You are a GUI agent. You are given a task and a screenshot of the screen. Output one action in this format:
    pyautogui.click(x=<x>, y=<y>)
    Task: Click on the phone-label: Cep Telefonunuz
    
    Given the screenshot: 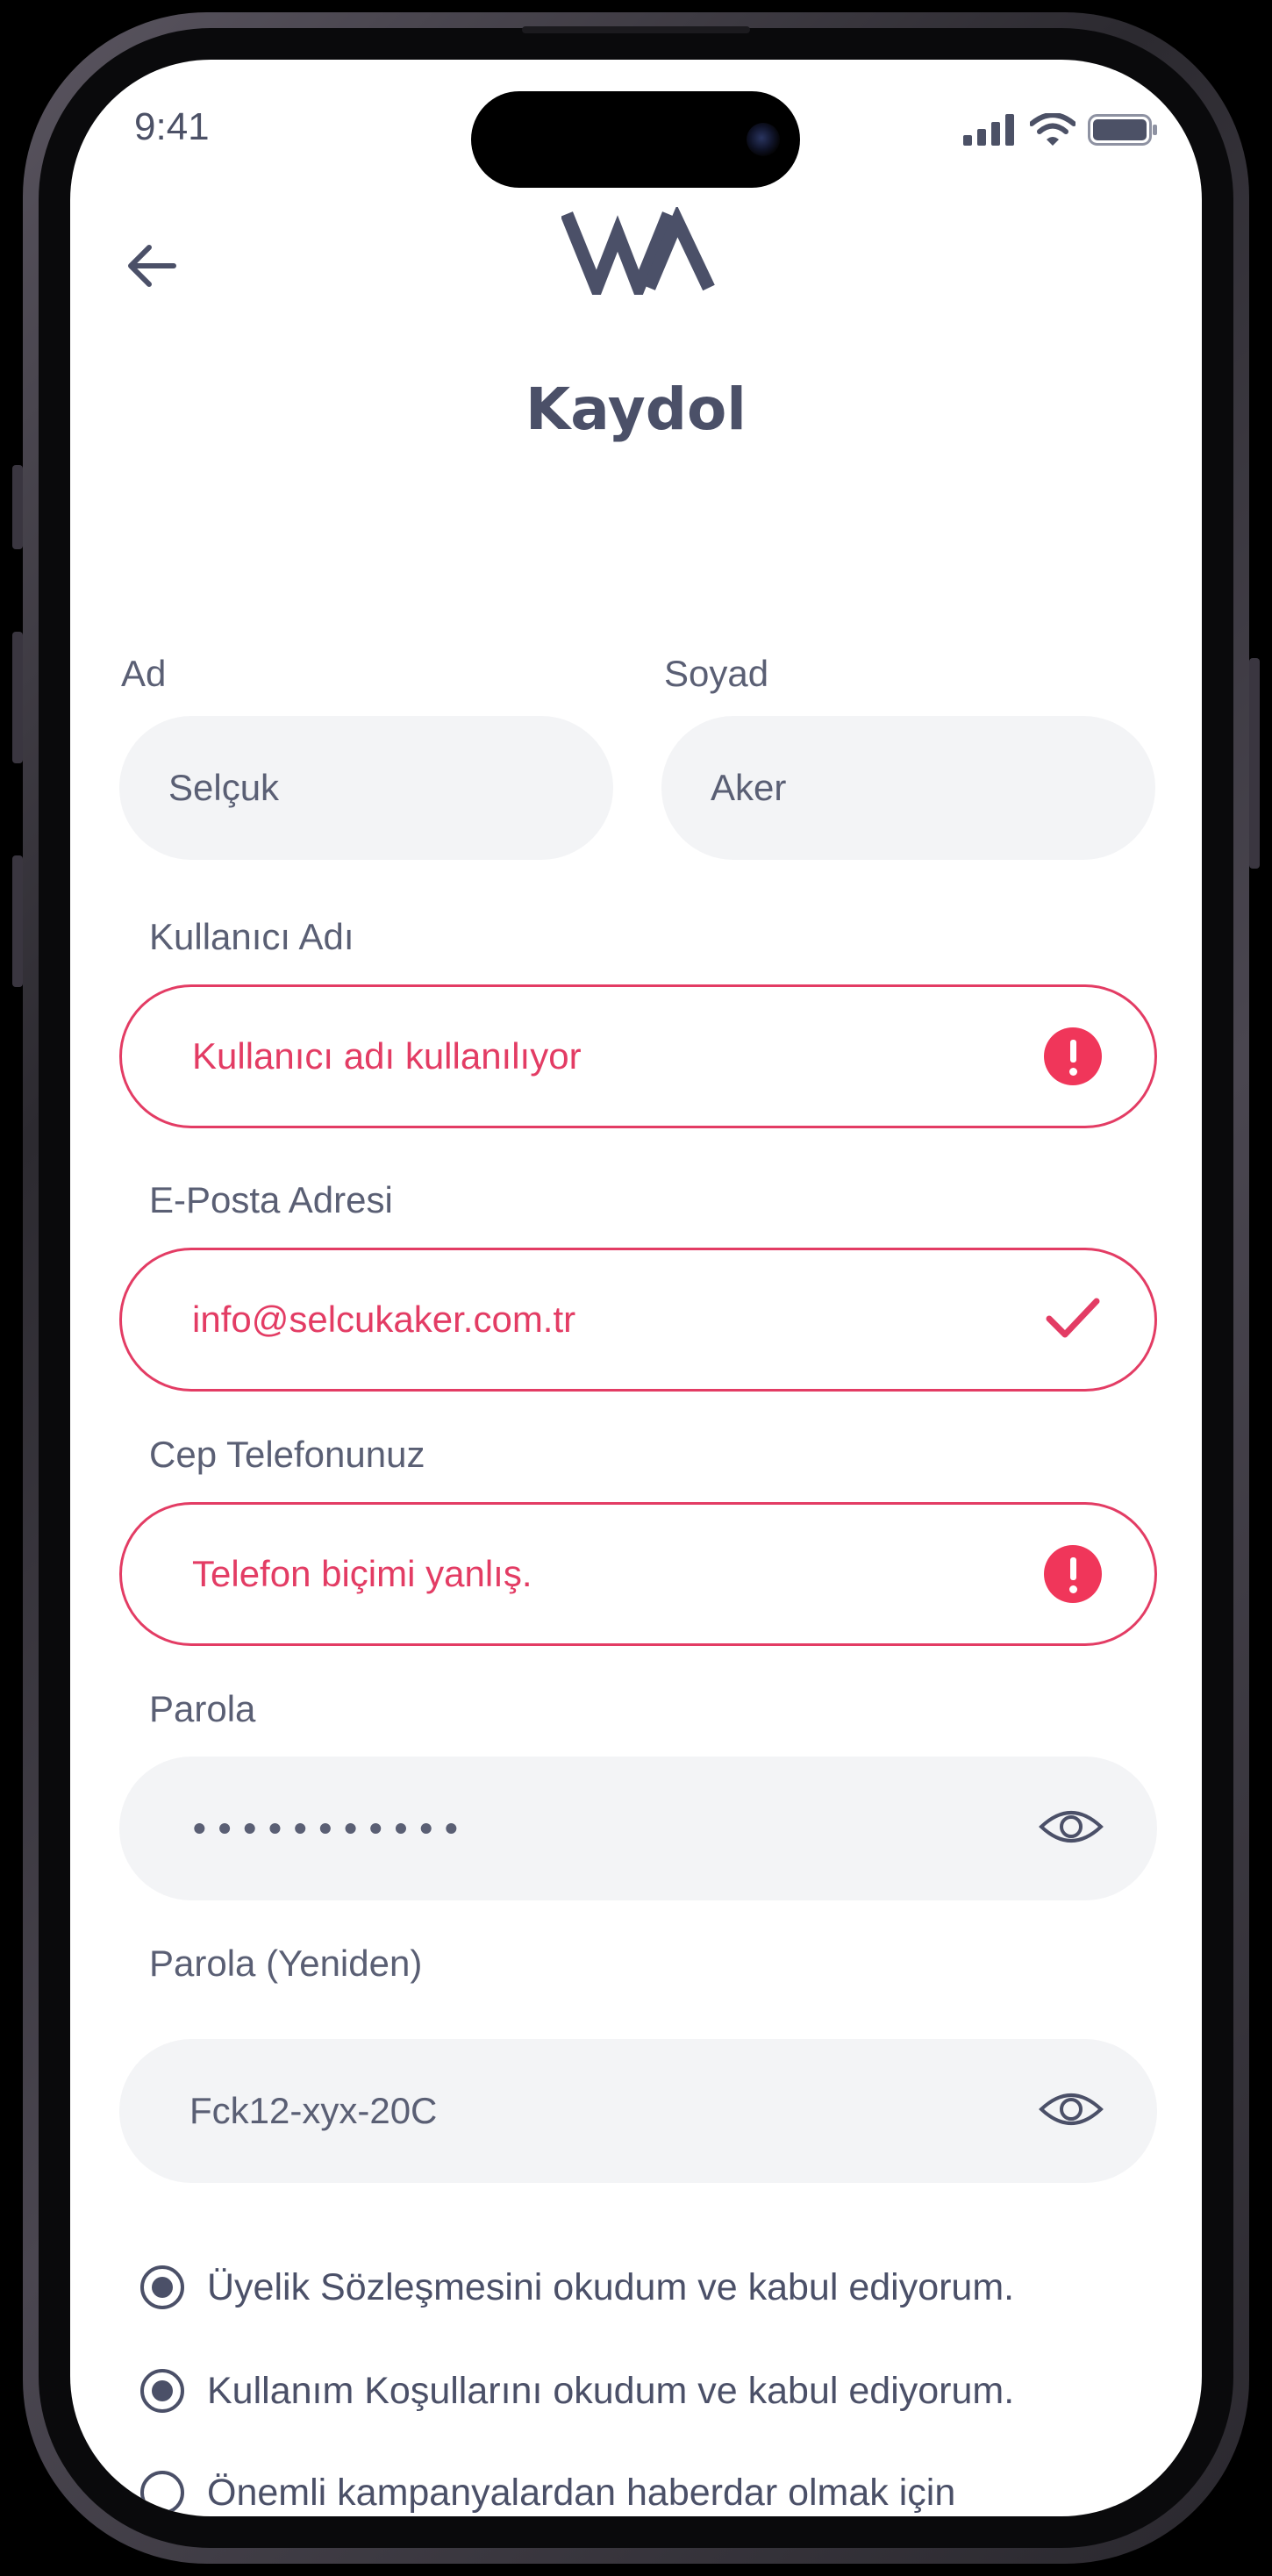 What is the action you would take?
    pyautogui.click(x=287, y=1454)
    